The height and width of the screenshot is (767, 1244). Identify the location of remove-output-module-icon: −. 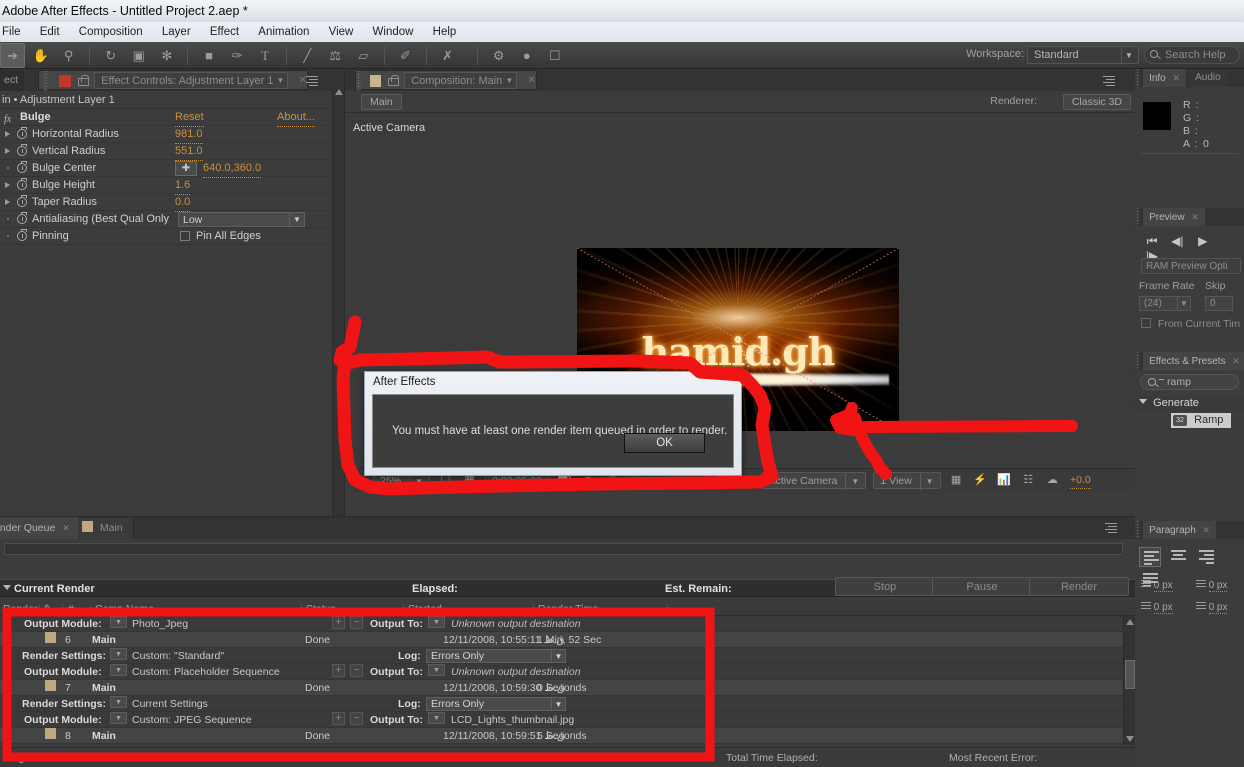
(356, 622).